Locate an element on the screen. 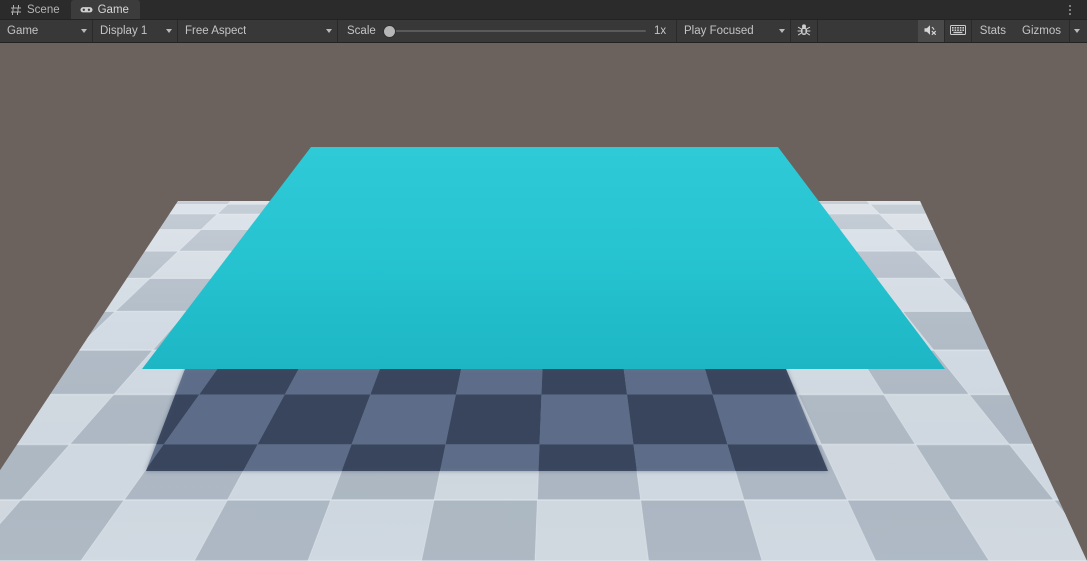 The image size is (1087, 561). tab-game: Game is located at coordinates (105, 9).